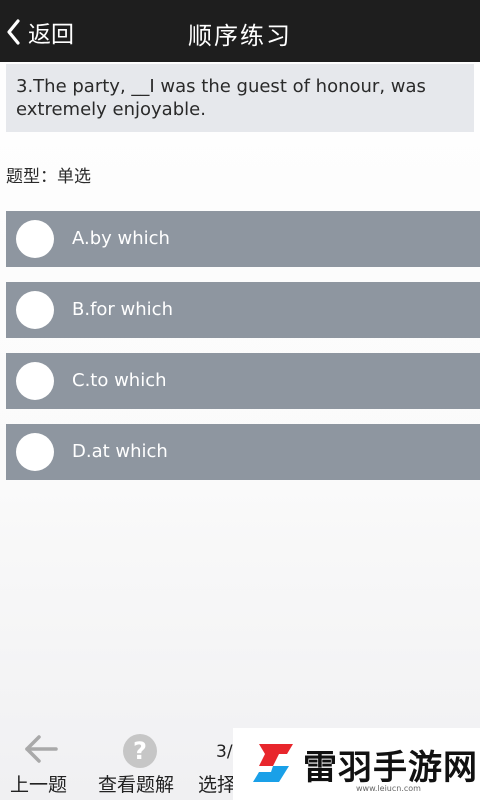 The width and height of the screenshot is (480, 800). What do you see at coordinates (140, 751) in the screenshot?
I see `question-mark-icon: ?` at bounding box center [140, 751].